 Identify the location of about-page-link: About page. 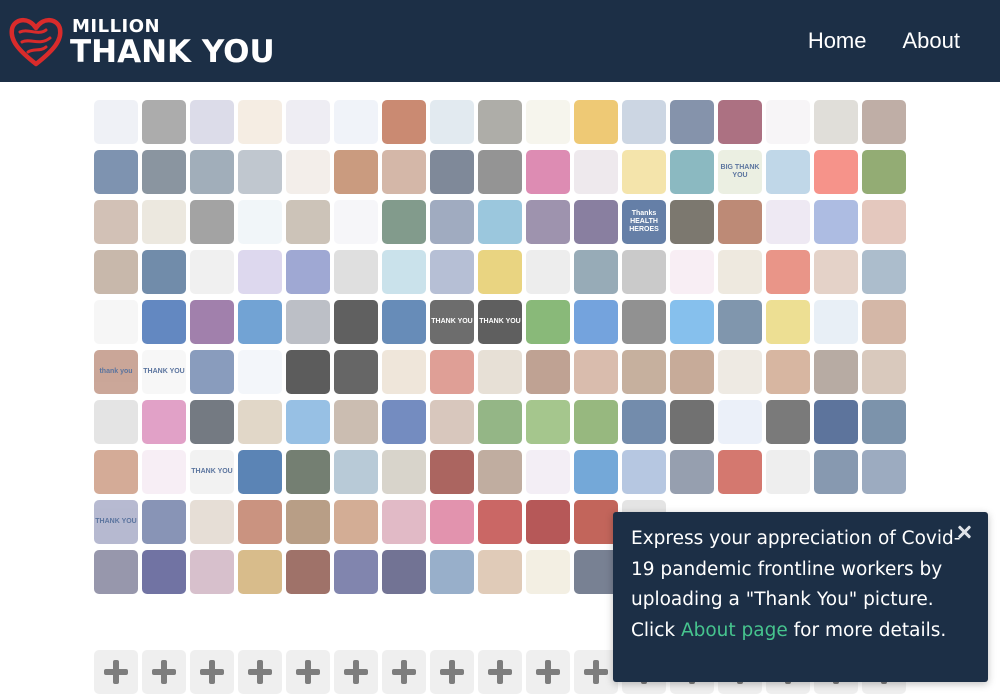
(734, 630).